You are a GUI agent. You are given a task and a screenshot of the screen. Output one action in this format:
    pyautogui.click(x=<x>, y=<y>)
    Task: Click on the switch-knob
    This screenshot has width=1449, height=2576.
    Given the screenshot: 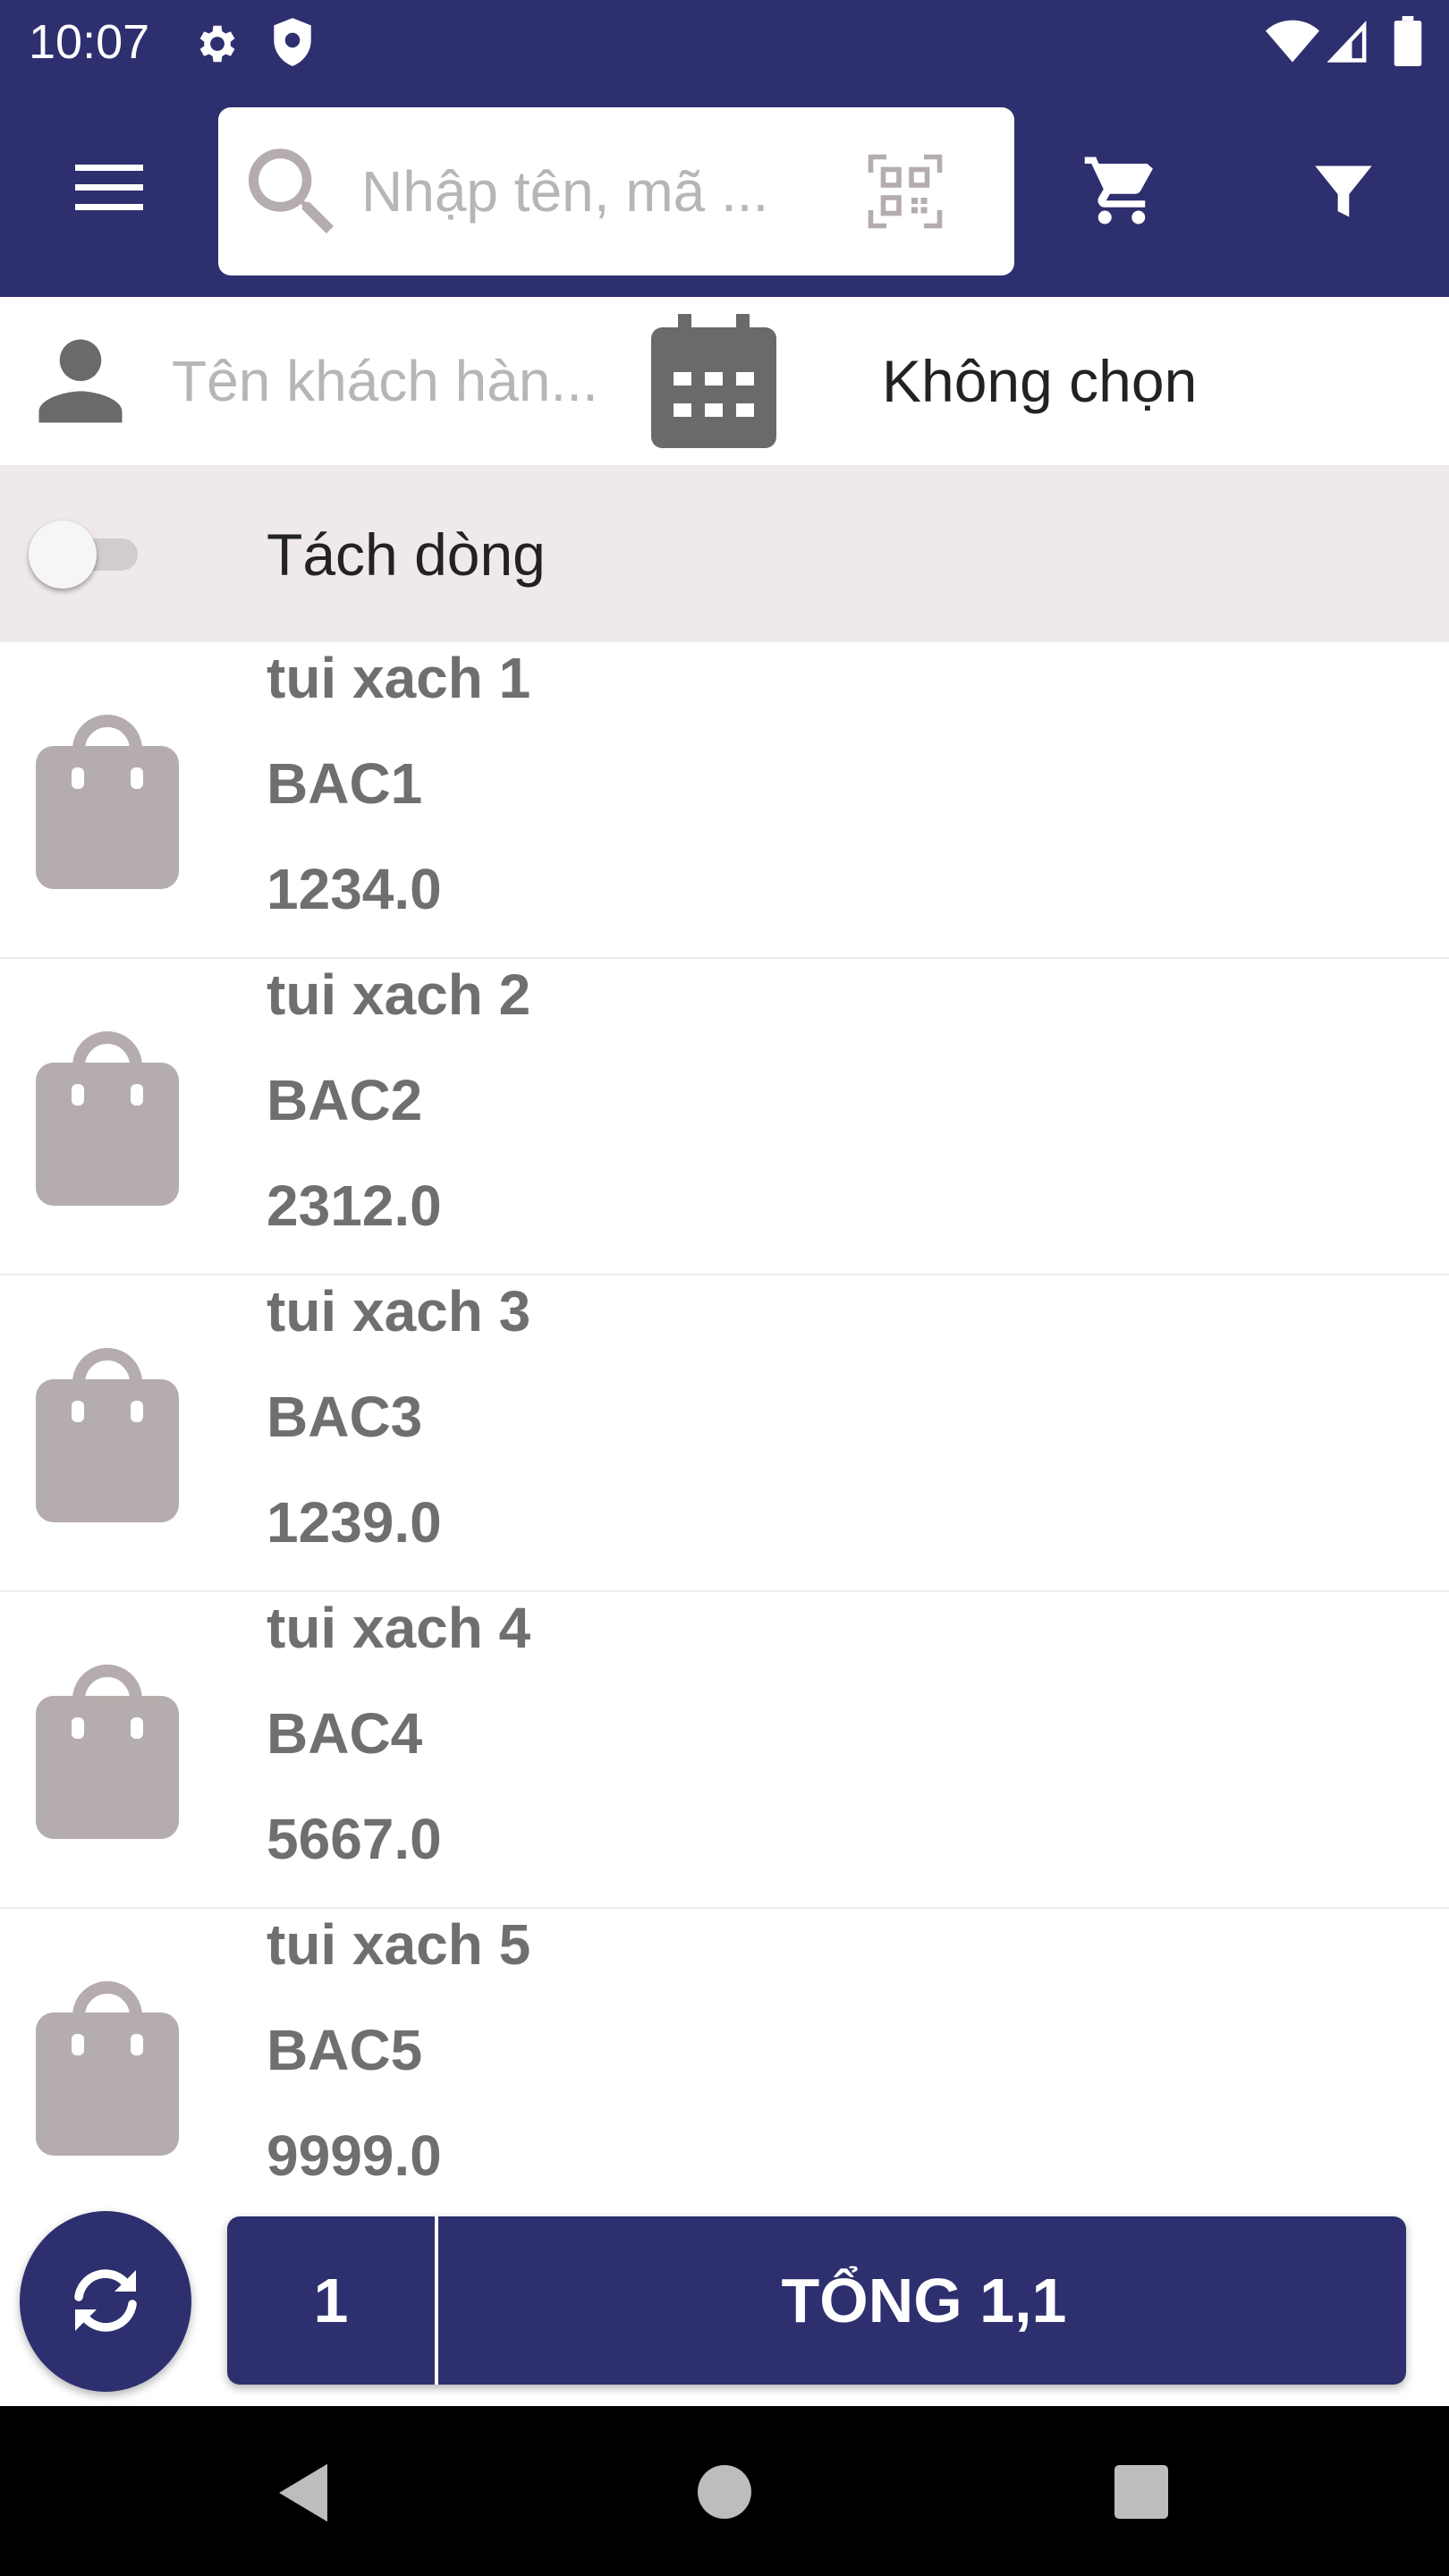 What is the action you would take?
    pyautogui.click(x=63, y=555)
    